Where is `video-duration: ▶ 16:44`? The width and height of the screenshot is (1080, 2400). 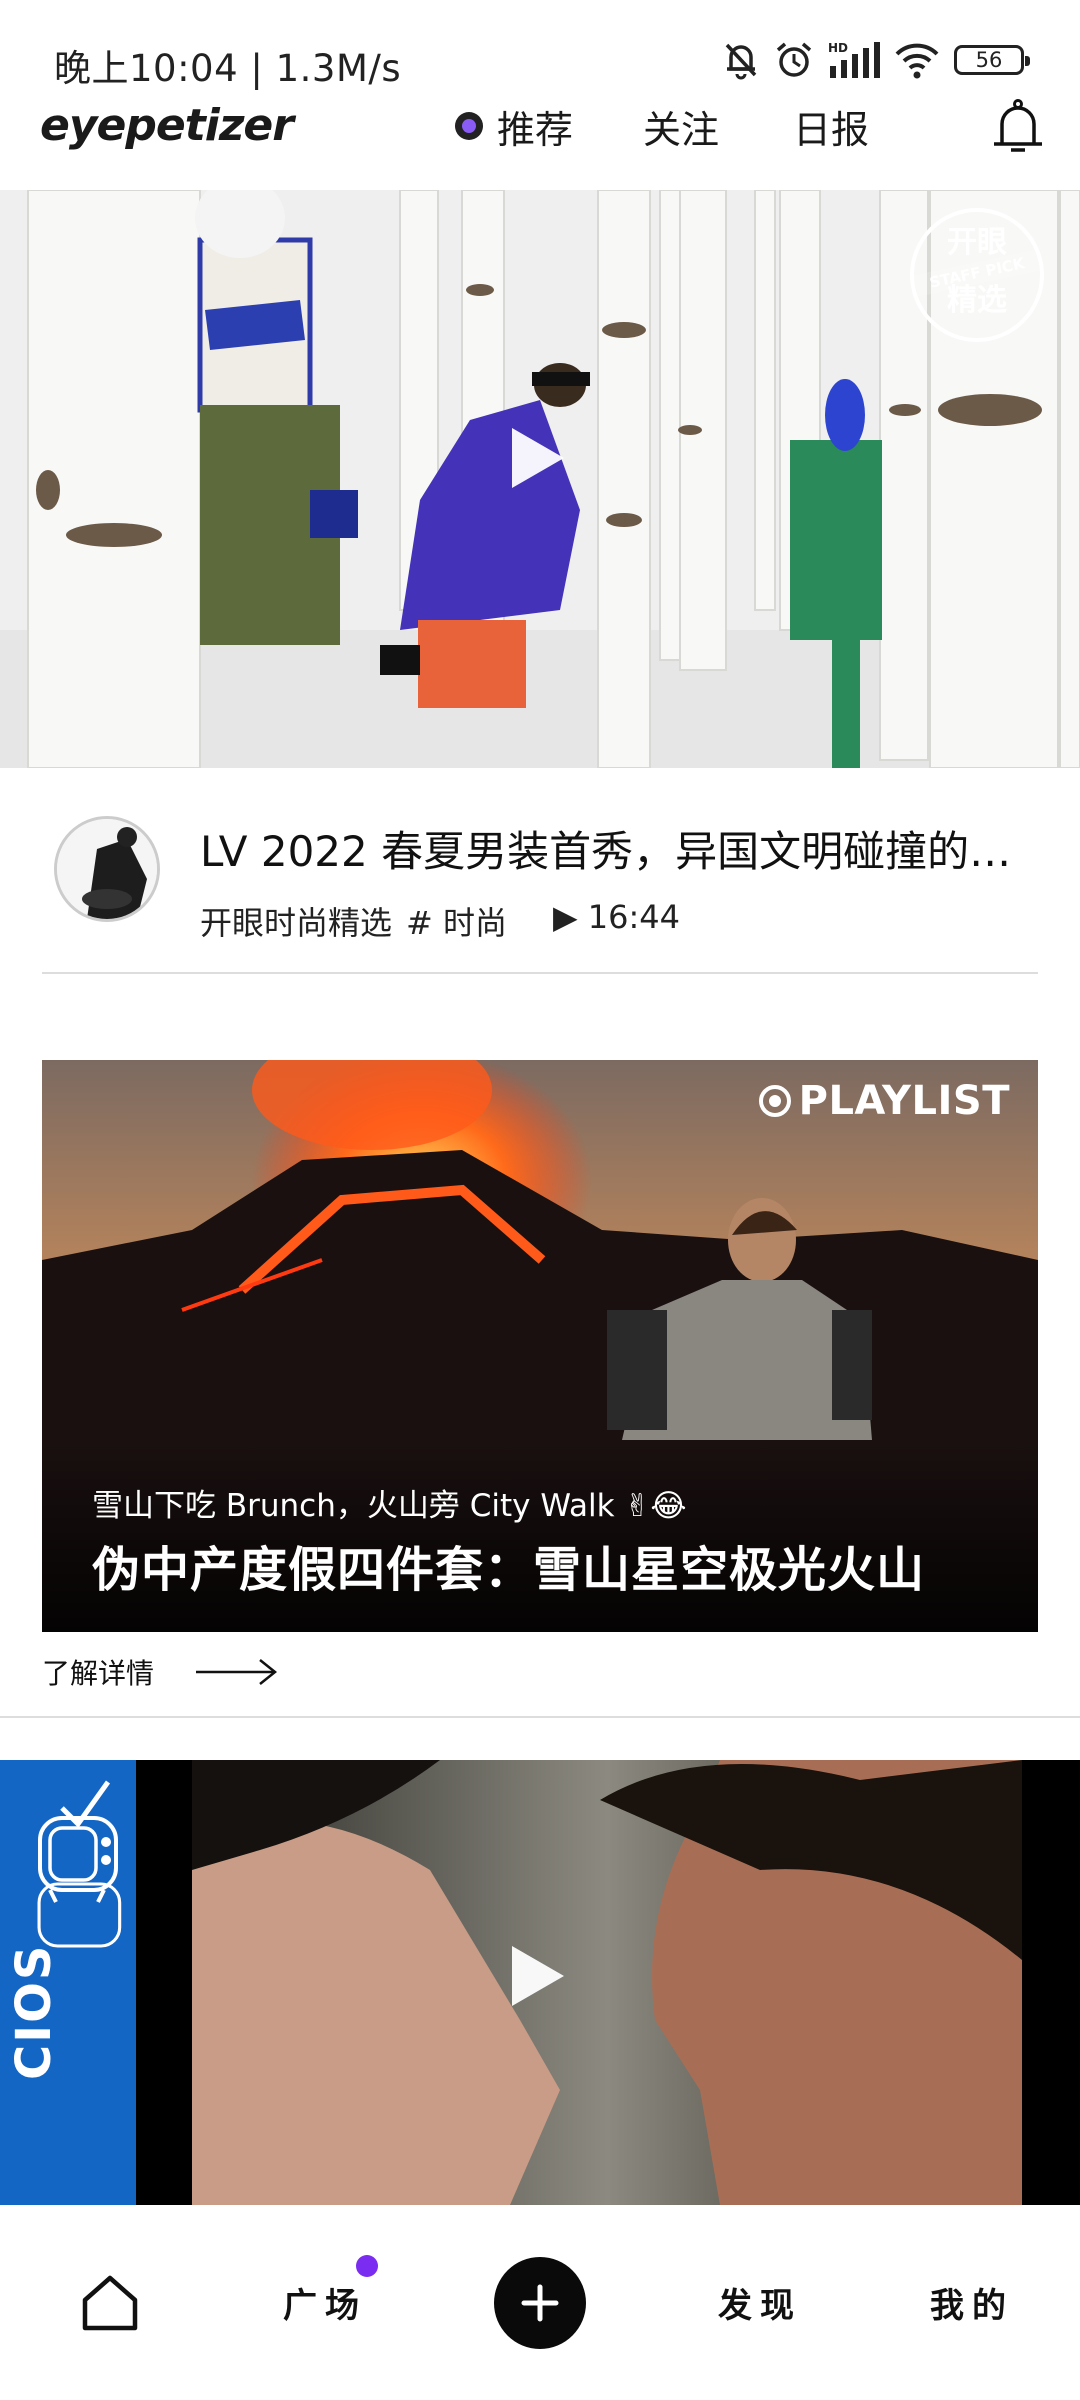
video-duration: ▶ 16:44 is located at coordinates (617, 917).